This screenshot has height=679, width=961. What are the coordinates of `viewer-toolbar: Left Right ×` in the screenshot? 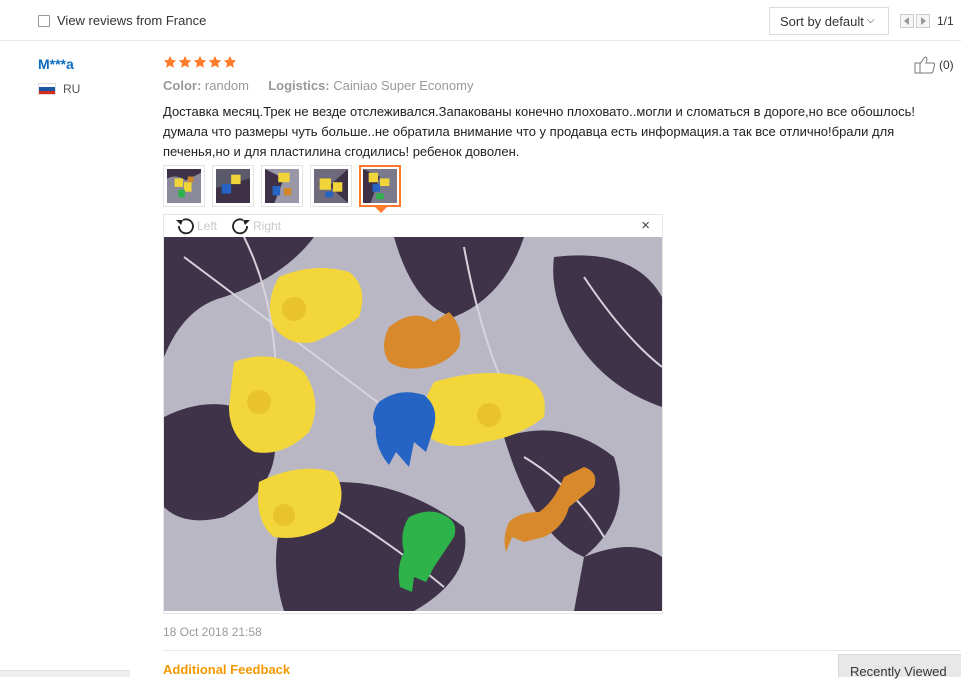 It's located at (413, 226).